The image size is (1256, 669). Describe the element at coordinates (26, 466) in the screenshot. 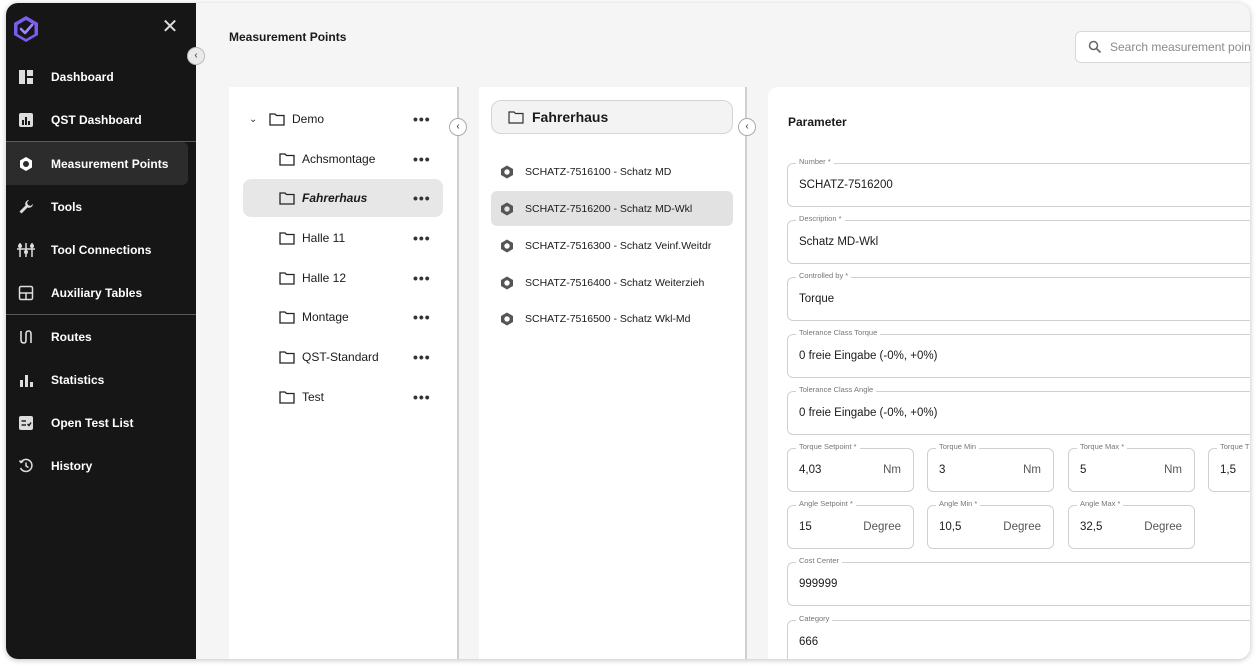

I see `history-icon` at that location.